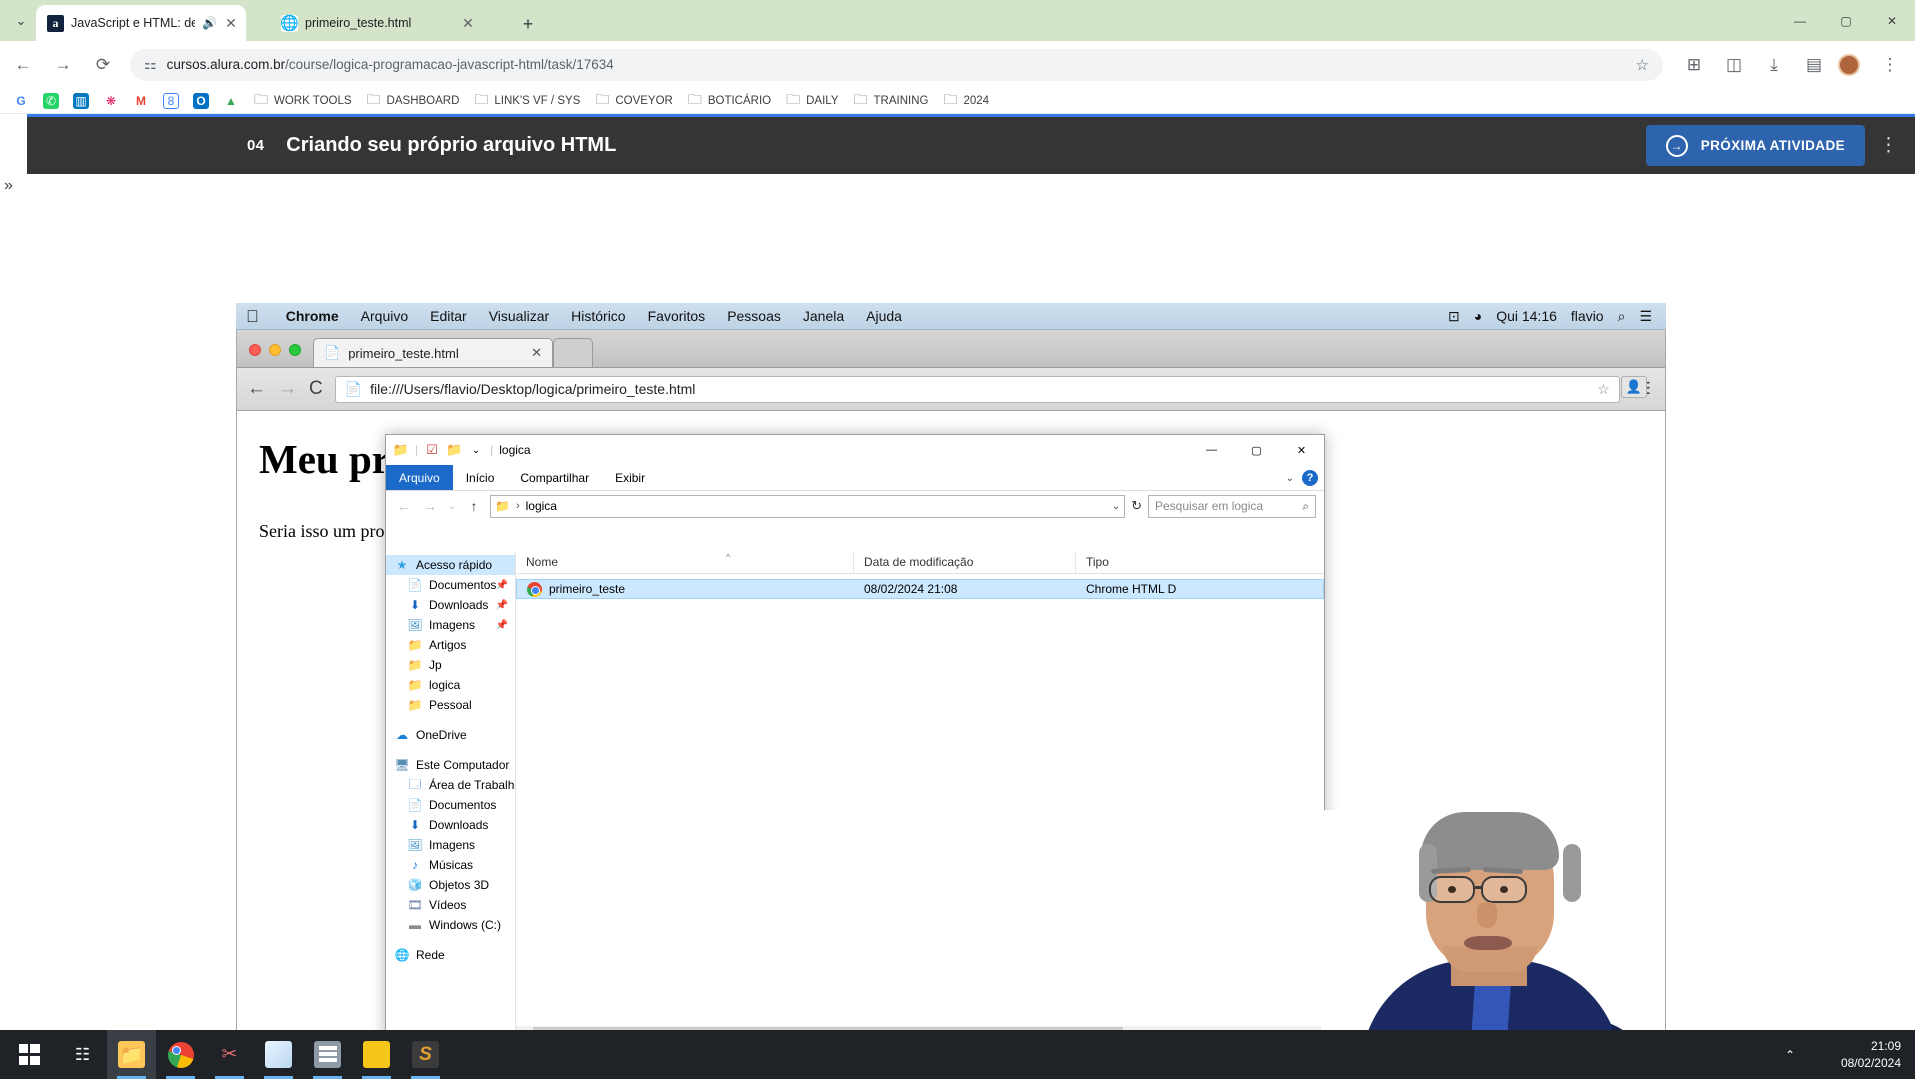 This screenshot has height=1079, width=1915. Describe the element at coordinates (1755, 145) in the screenshot. I see `next-activity-button: → PRÓXIMA ATIVIDADE` at that location.